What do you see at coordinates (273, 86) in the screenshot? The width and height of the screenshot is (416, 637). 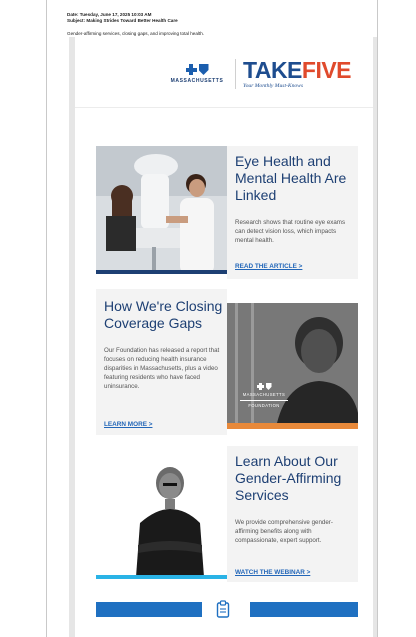 I see `takefive-tagline: Your Monthly Must-Knows` at bounding box center [273, 86].